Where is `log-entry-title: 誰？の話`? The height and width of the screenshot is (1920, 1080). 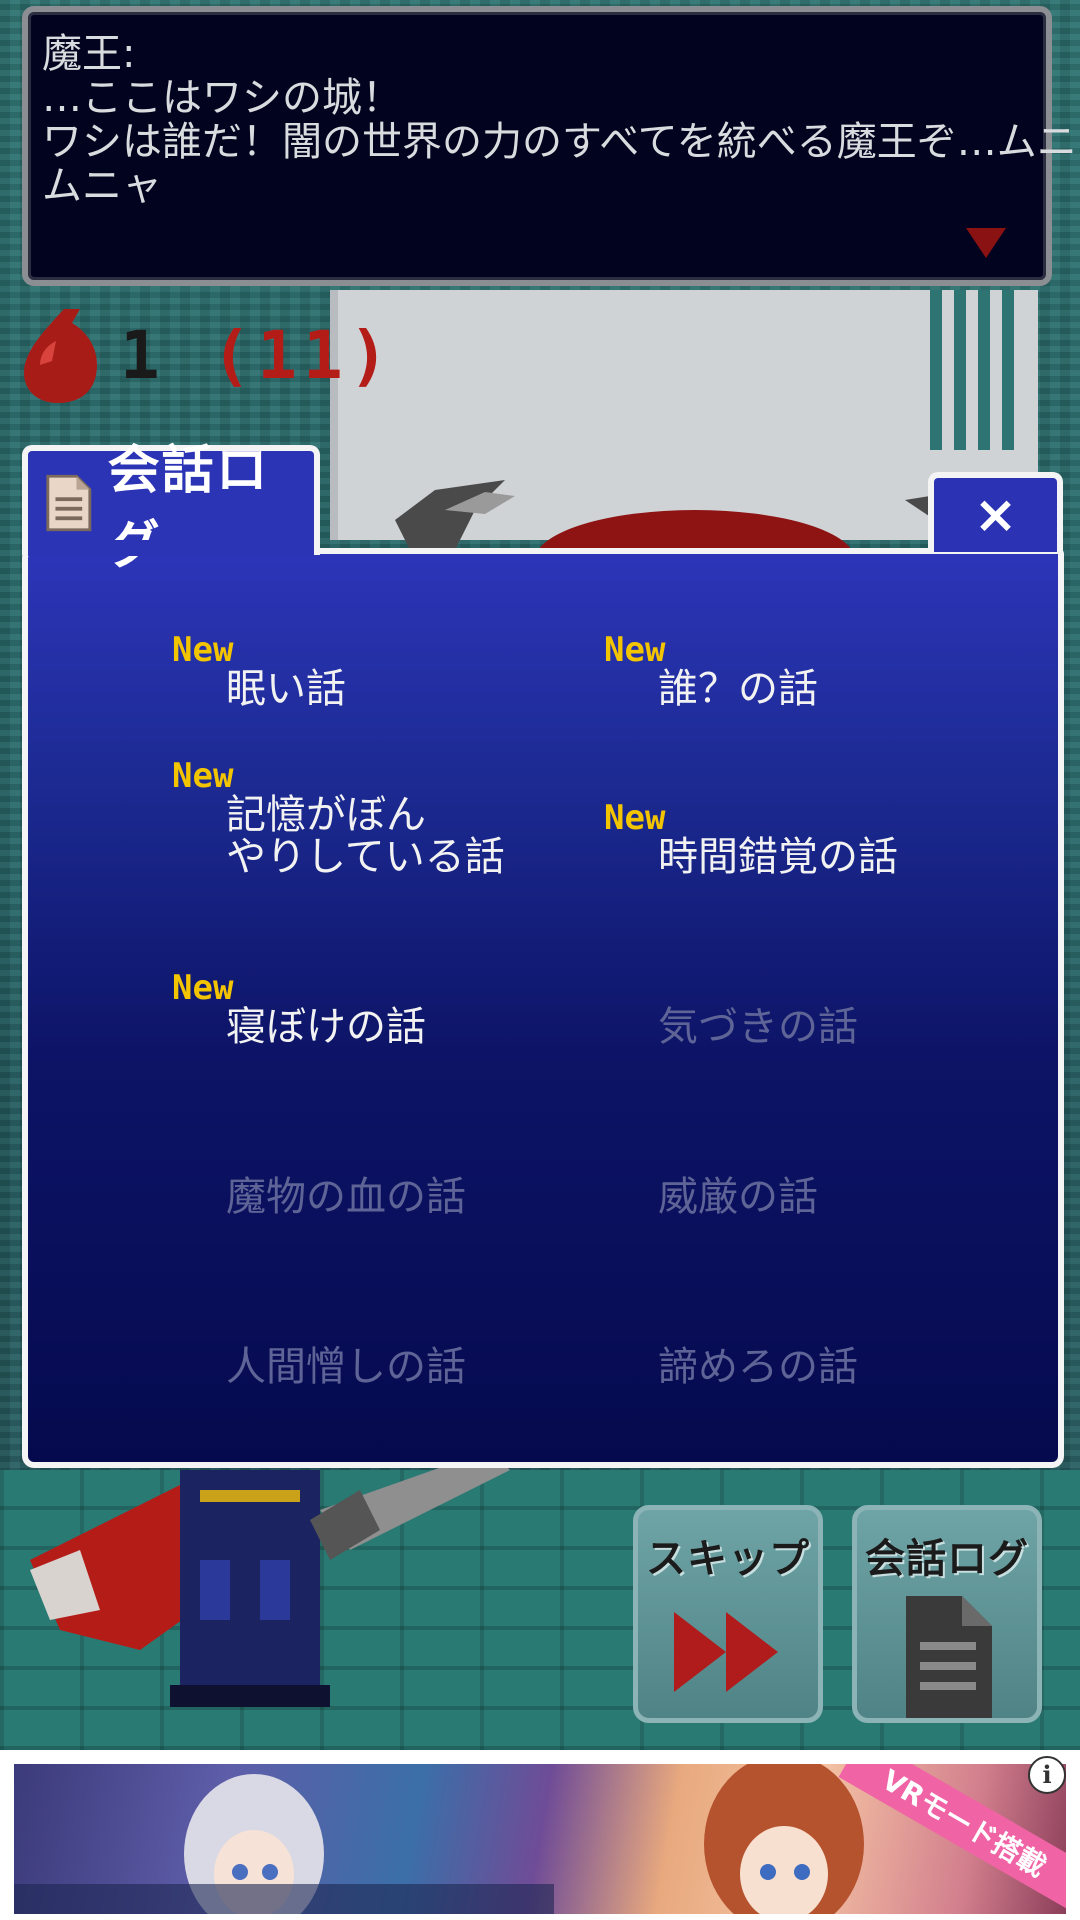
log-entry-title: 誰？の話 is located at coordinates (738, 689).